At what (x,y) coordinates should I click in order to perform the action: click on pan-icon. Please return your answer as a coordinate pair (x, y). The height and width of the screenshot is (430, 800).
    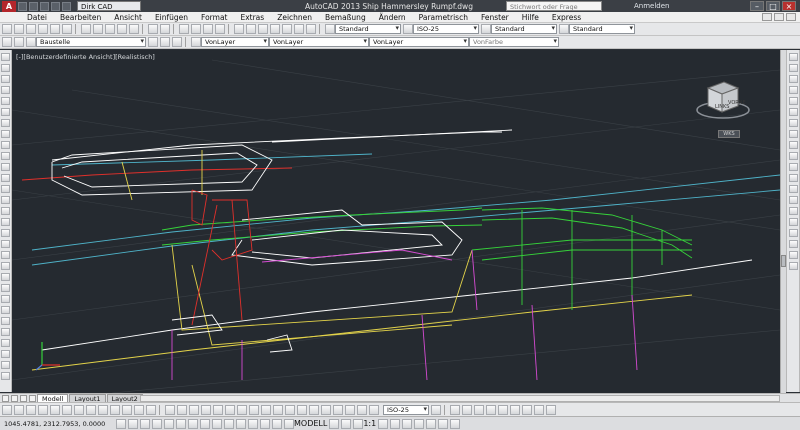
    Looking at the image, I should click on (184, 29).